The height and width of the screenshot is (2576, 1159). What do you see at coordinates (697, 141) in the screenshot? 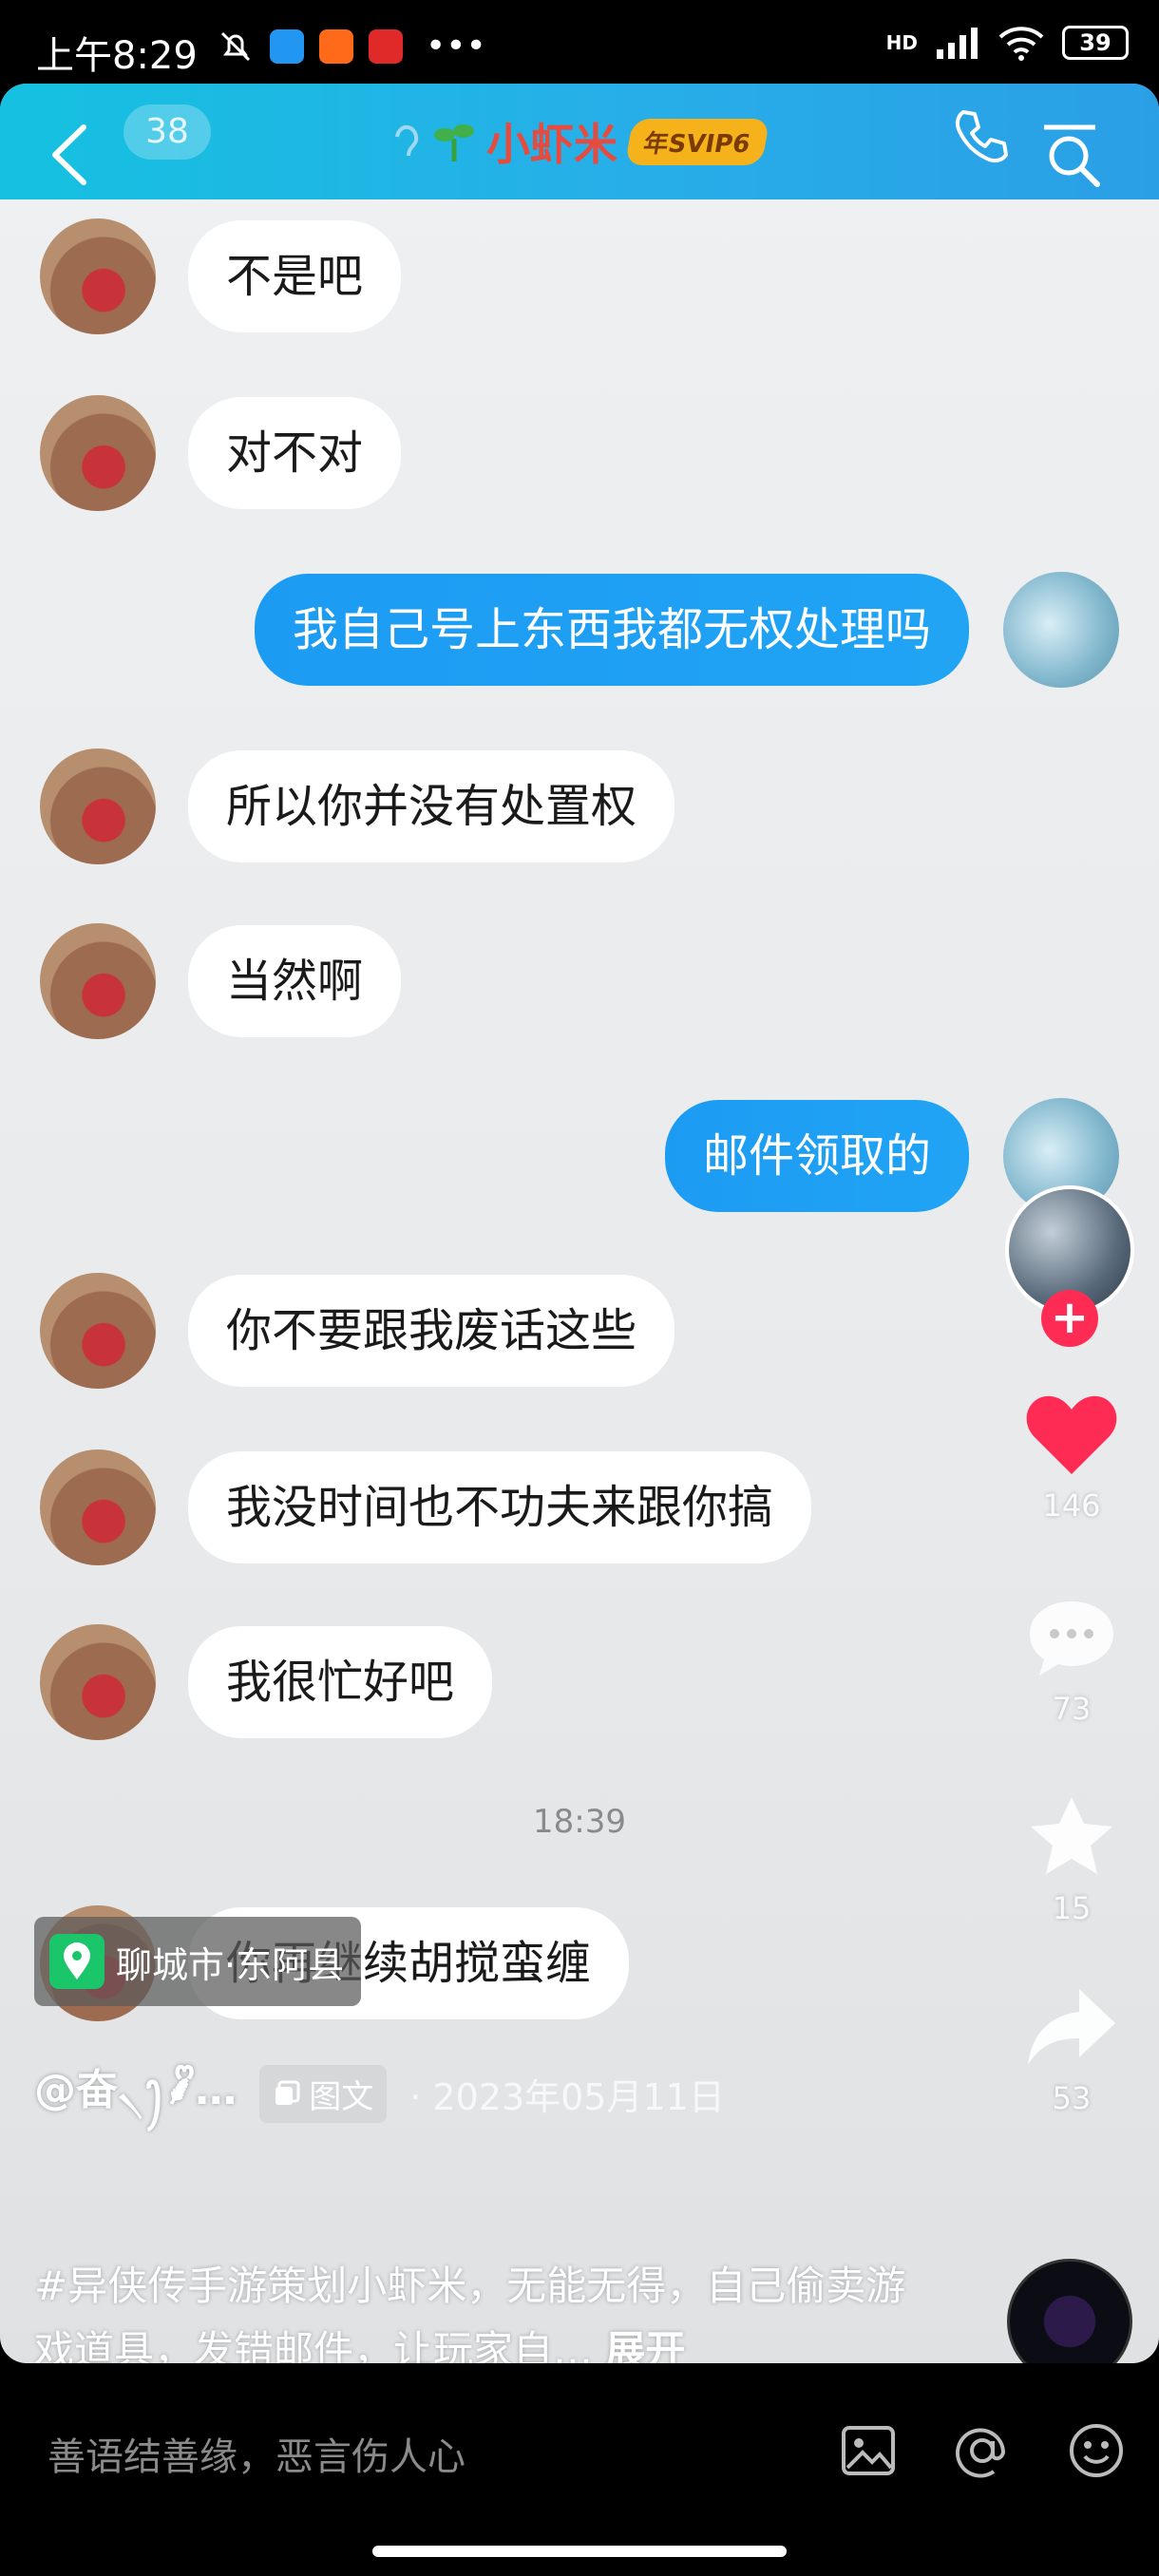
I see `svip-badge: 年SVIP6` at bounding box center [697, 141].